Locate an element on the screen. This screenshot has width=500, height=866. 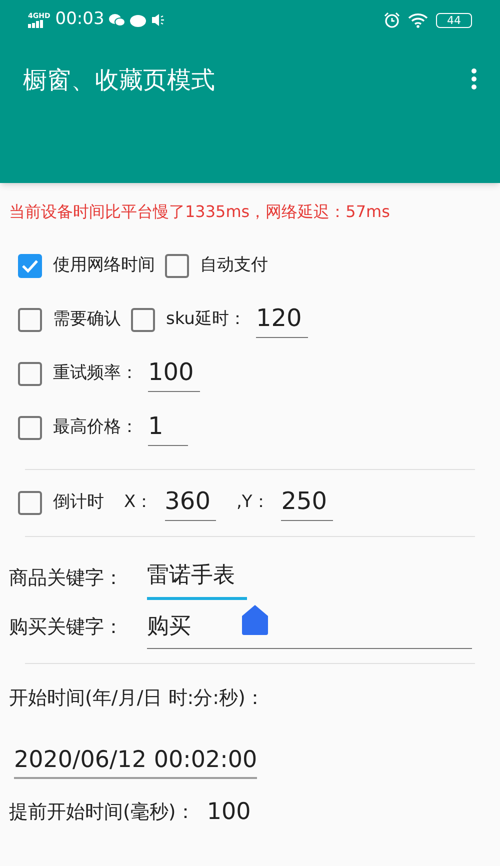
input-field: 1 is located at coordinates (168, 428).